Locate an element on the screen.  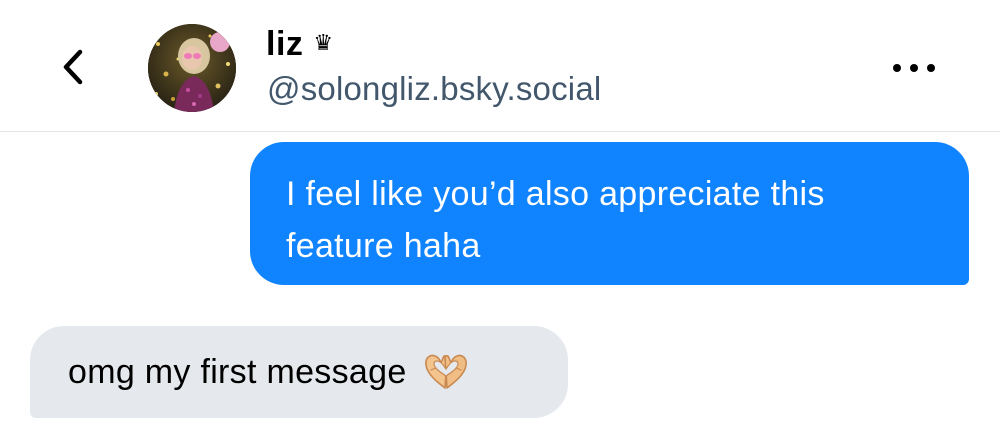
crown-icon: ♛ is located at coordinates (323, 43).